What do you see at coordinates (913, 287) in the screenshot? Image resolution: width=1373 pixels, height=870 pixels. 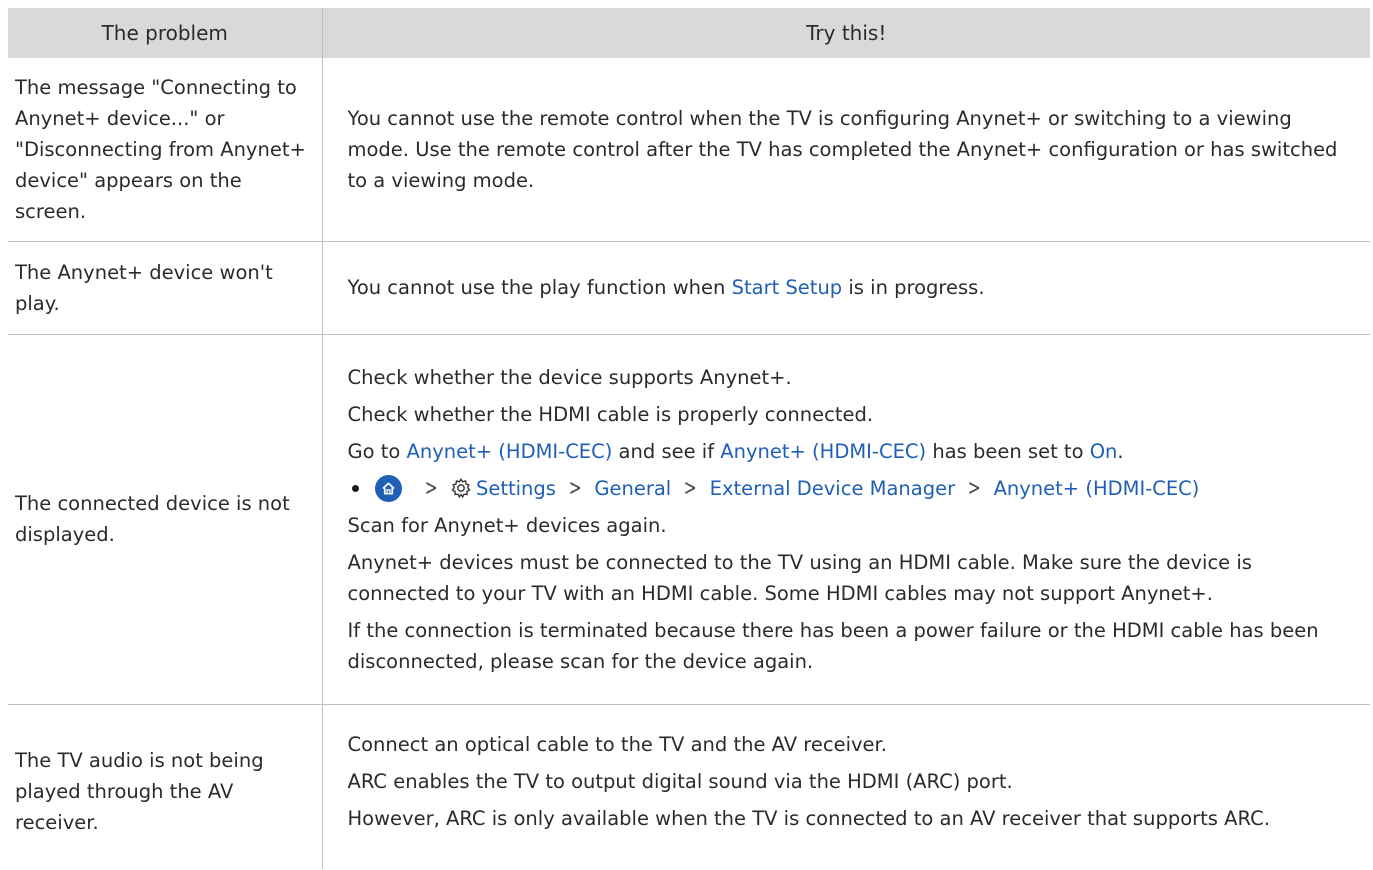 I see `solution-text: is in progress.` at bounding box center [913, 287].